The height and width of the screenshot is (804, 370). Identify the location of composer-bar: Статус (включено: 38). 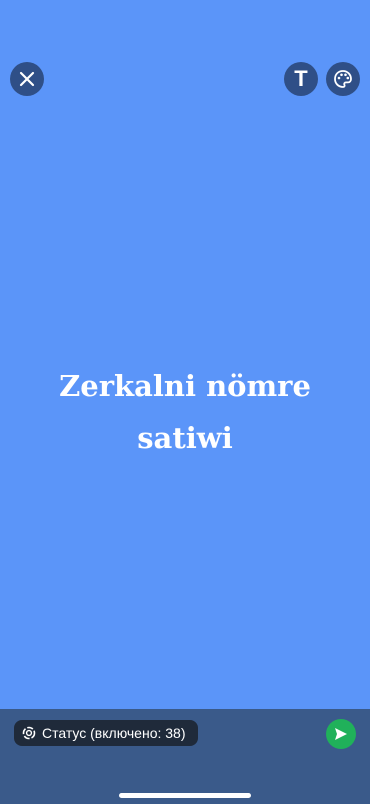
(185, 756).